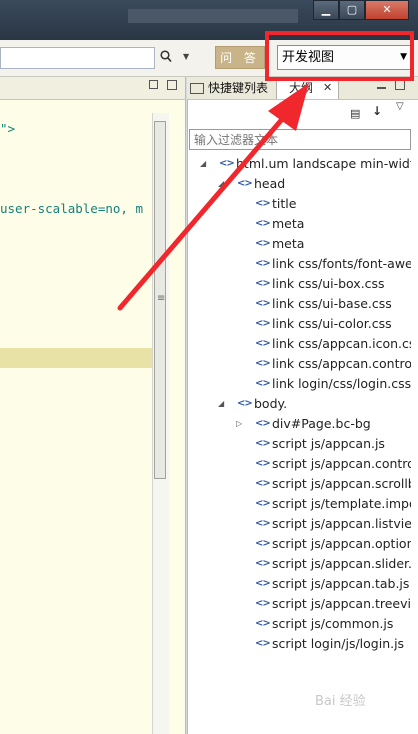 The width and height of the screenshot is (418, 734). Describe the element at coordinates (8, 128) in the screenshot. I see `code-line: ">` at that location.